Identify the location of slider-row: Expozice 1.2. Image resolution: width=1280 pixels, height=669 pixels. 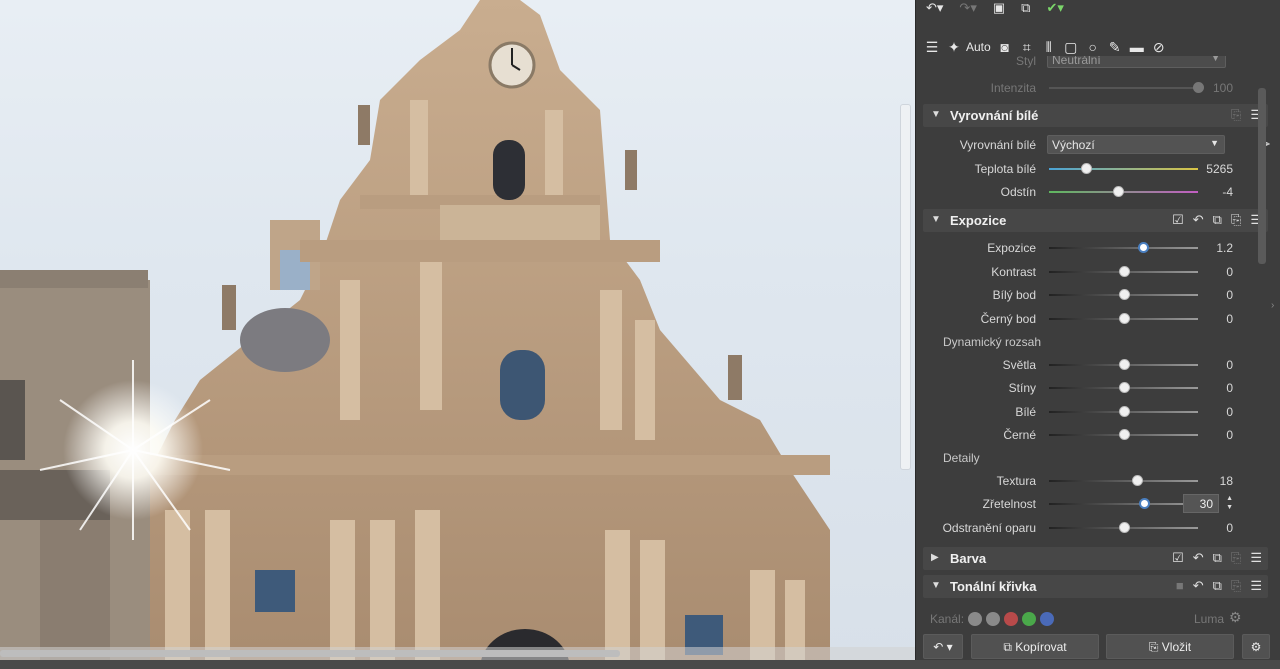
(1088, 248).